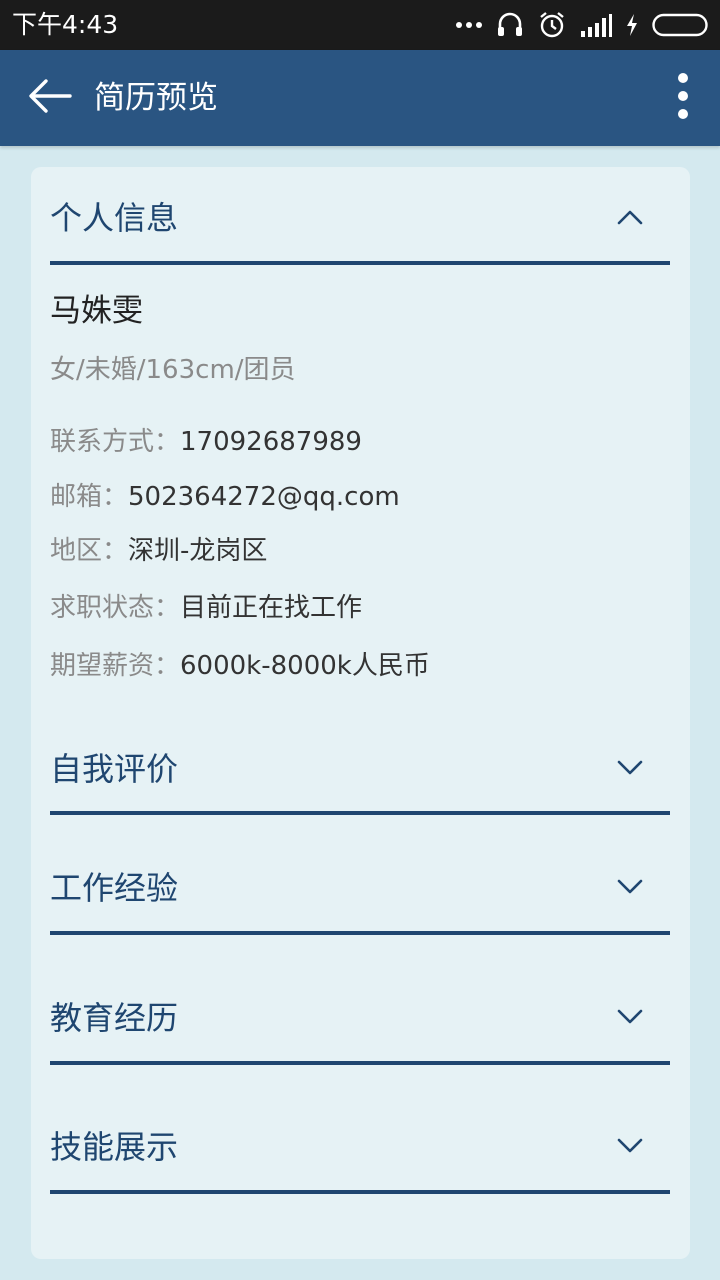  I want to click on section-title: 工作经验, so click(114, 888).